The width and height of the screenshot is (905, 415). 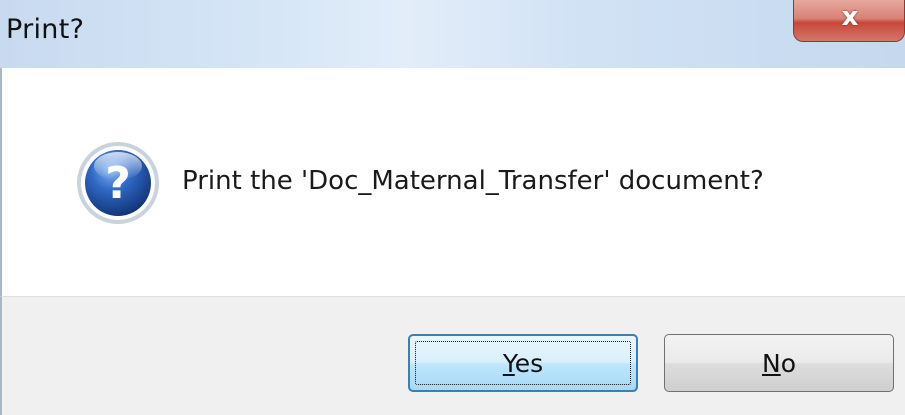 What do you see at coordinates (771, 363) in the screenshot?
I see `no-mnemonic: N` at bounding box center [771, 363].